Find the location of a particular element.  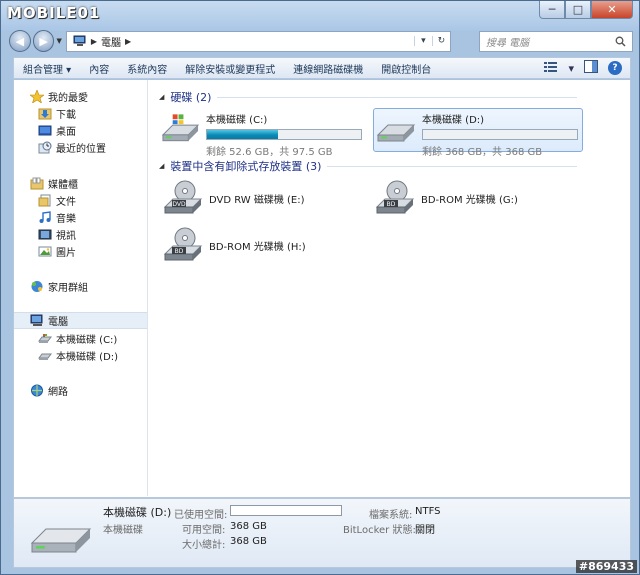

address-actions: ▾ ↻ is located at coordinates (431, 41).